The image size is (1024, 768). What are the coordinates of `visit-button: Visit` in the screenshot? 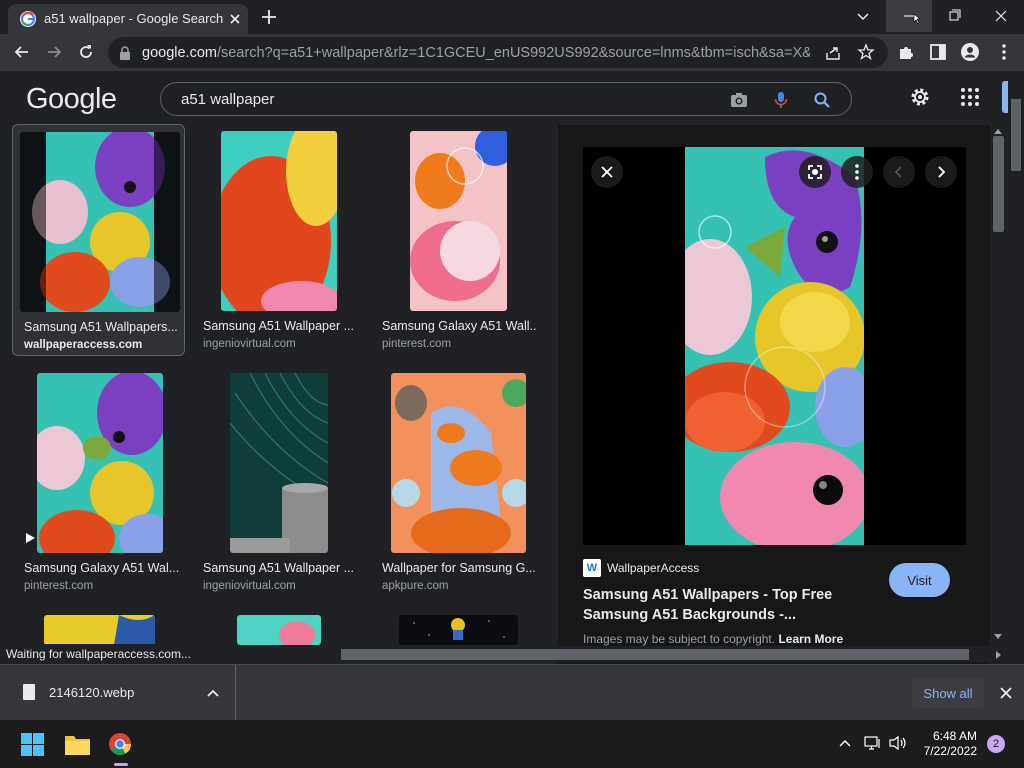 It's located at (919, 580).